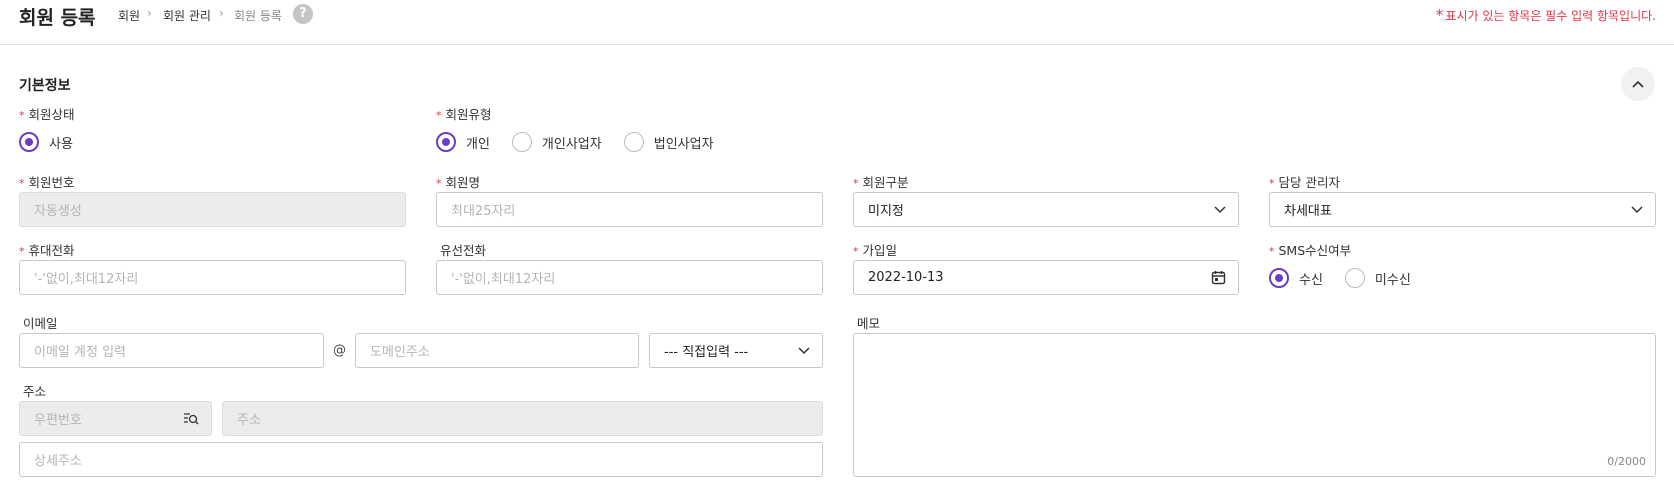 The width and height of the screenshot is (1674, 489). I want to click on email-account-field: 이메일 계정 입력, so click(171, 350).